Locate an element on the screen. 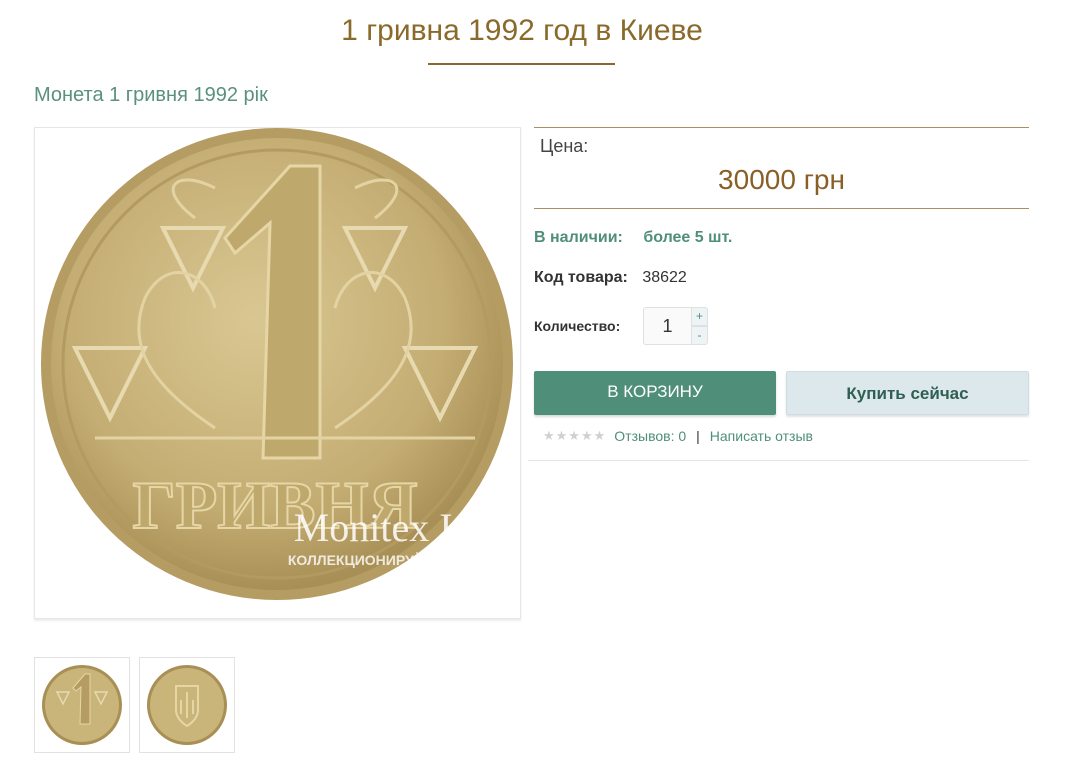  reviews-row: ★★★★★ Отзывов: 0 | Написать отзыв is located at coordinates (678, 436).